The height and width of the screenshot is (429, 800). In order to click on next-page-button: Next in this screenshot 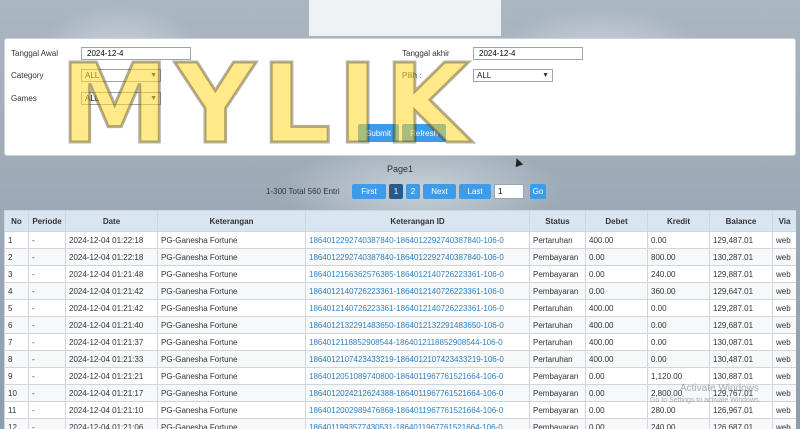, I will do `click(439, 191)`.